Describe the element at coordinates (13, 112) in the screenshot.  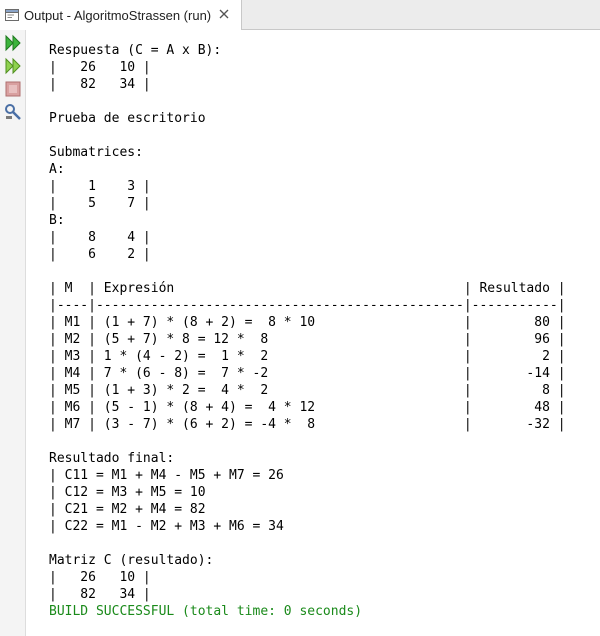
I see `settings-icon` at that location.